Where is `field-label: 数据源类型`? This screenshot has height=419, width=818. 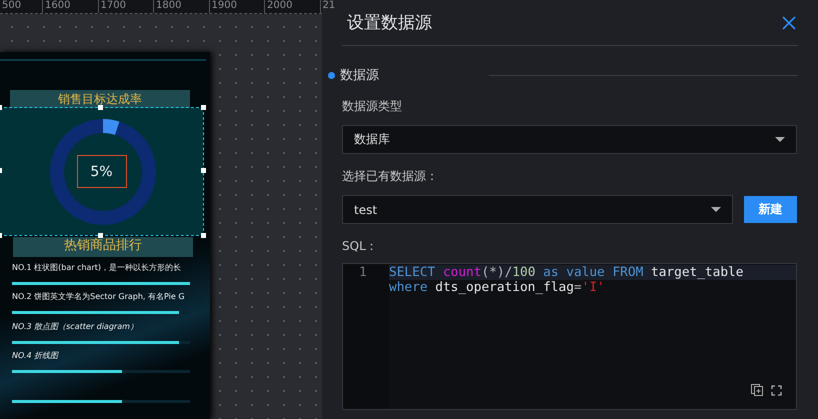 field-label: 数据源类型 is located at coordinates (372, 106).